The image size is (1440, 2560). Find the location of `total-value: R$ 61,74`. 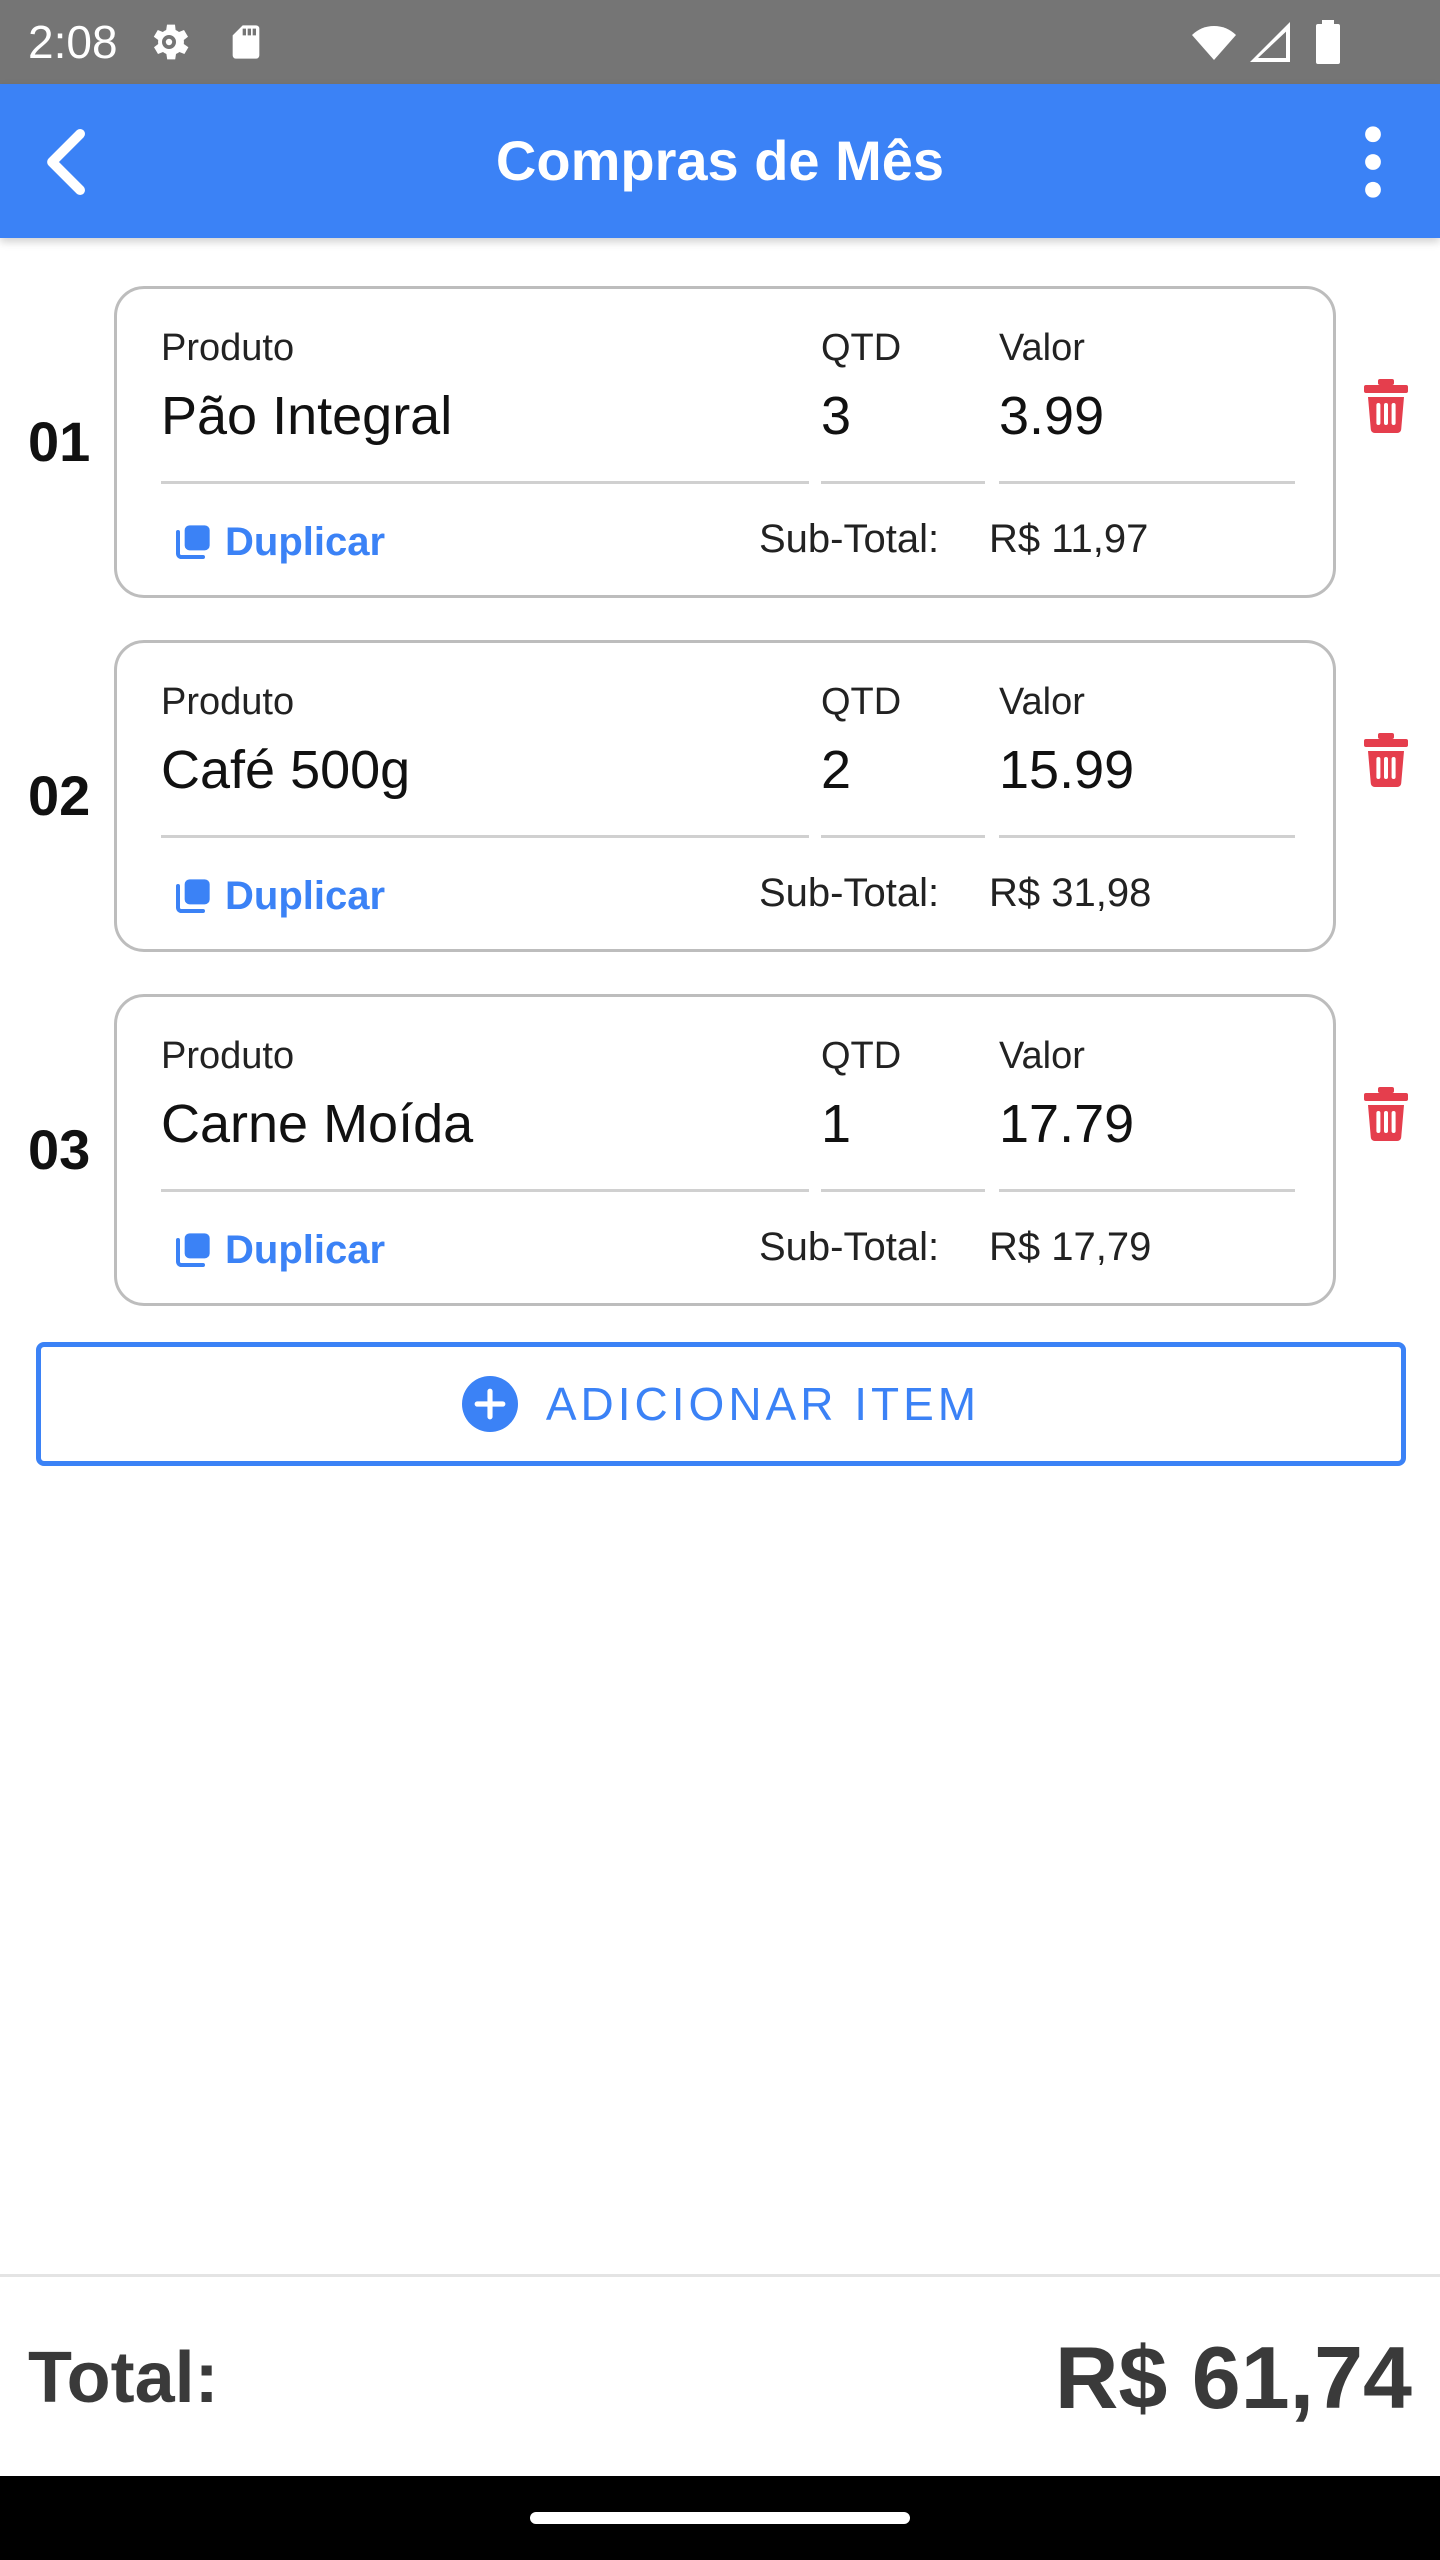

total-value: R$ 61,74 is located at coordinates (1233, 2377).